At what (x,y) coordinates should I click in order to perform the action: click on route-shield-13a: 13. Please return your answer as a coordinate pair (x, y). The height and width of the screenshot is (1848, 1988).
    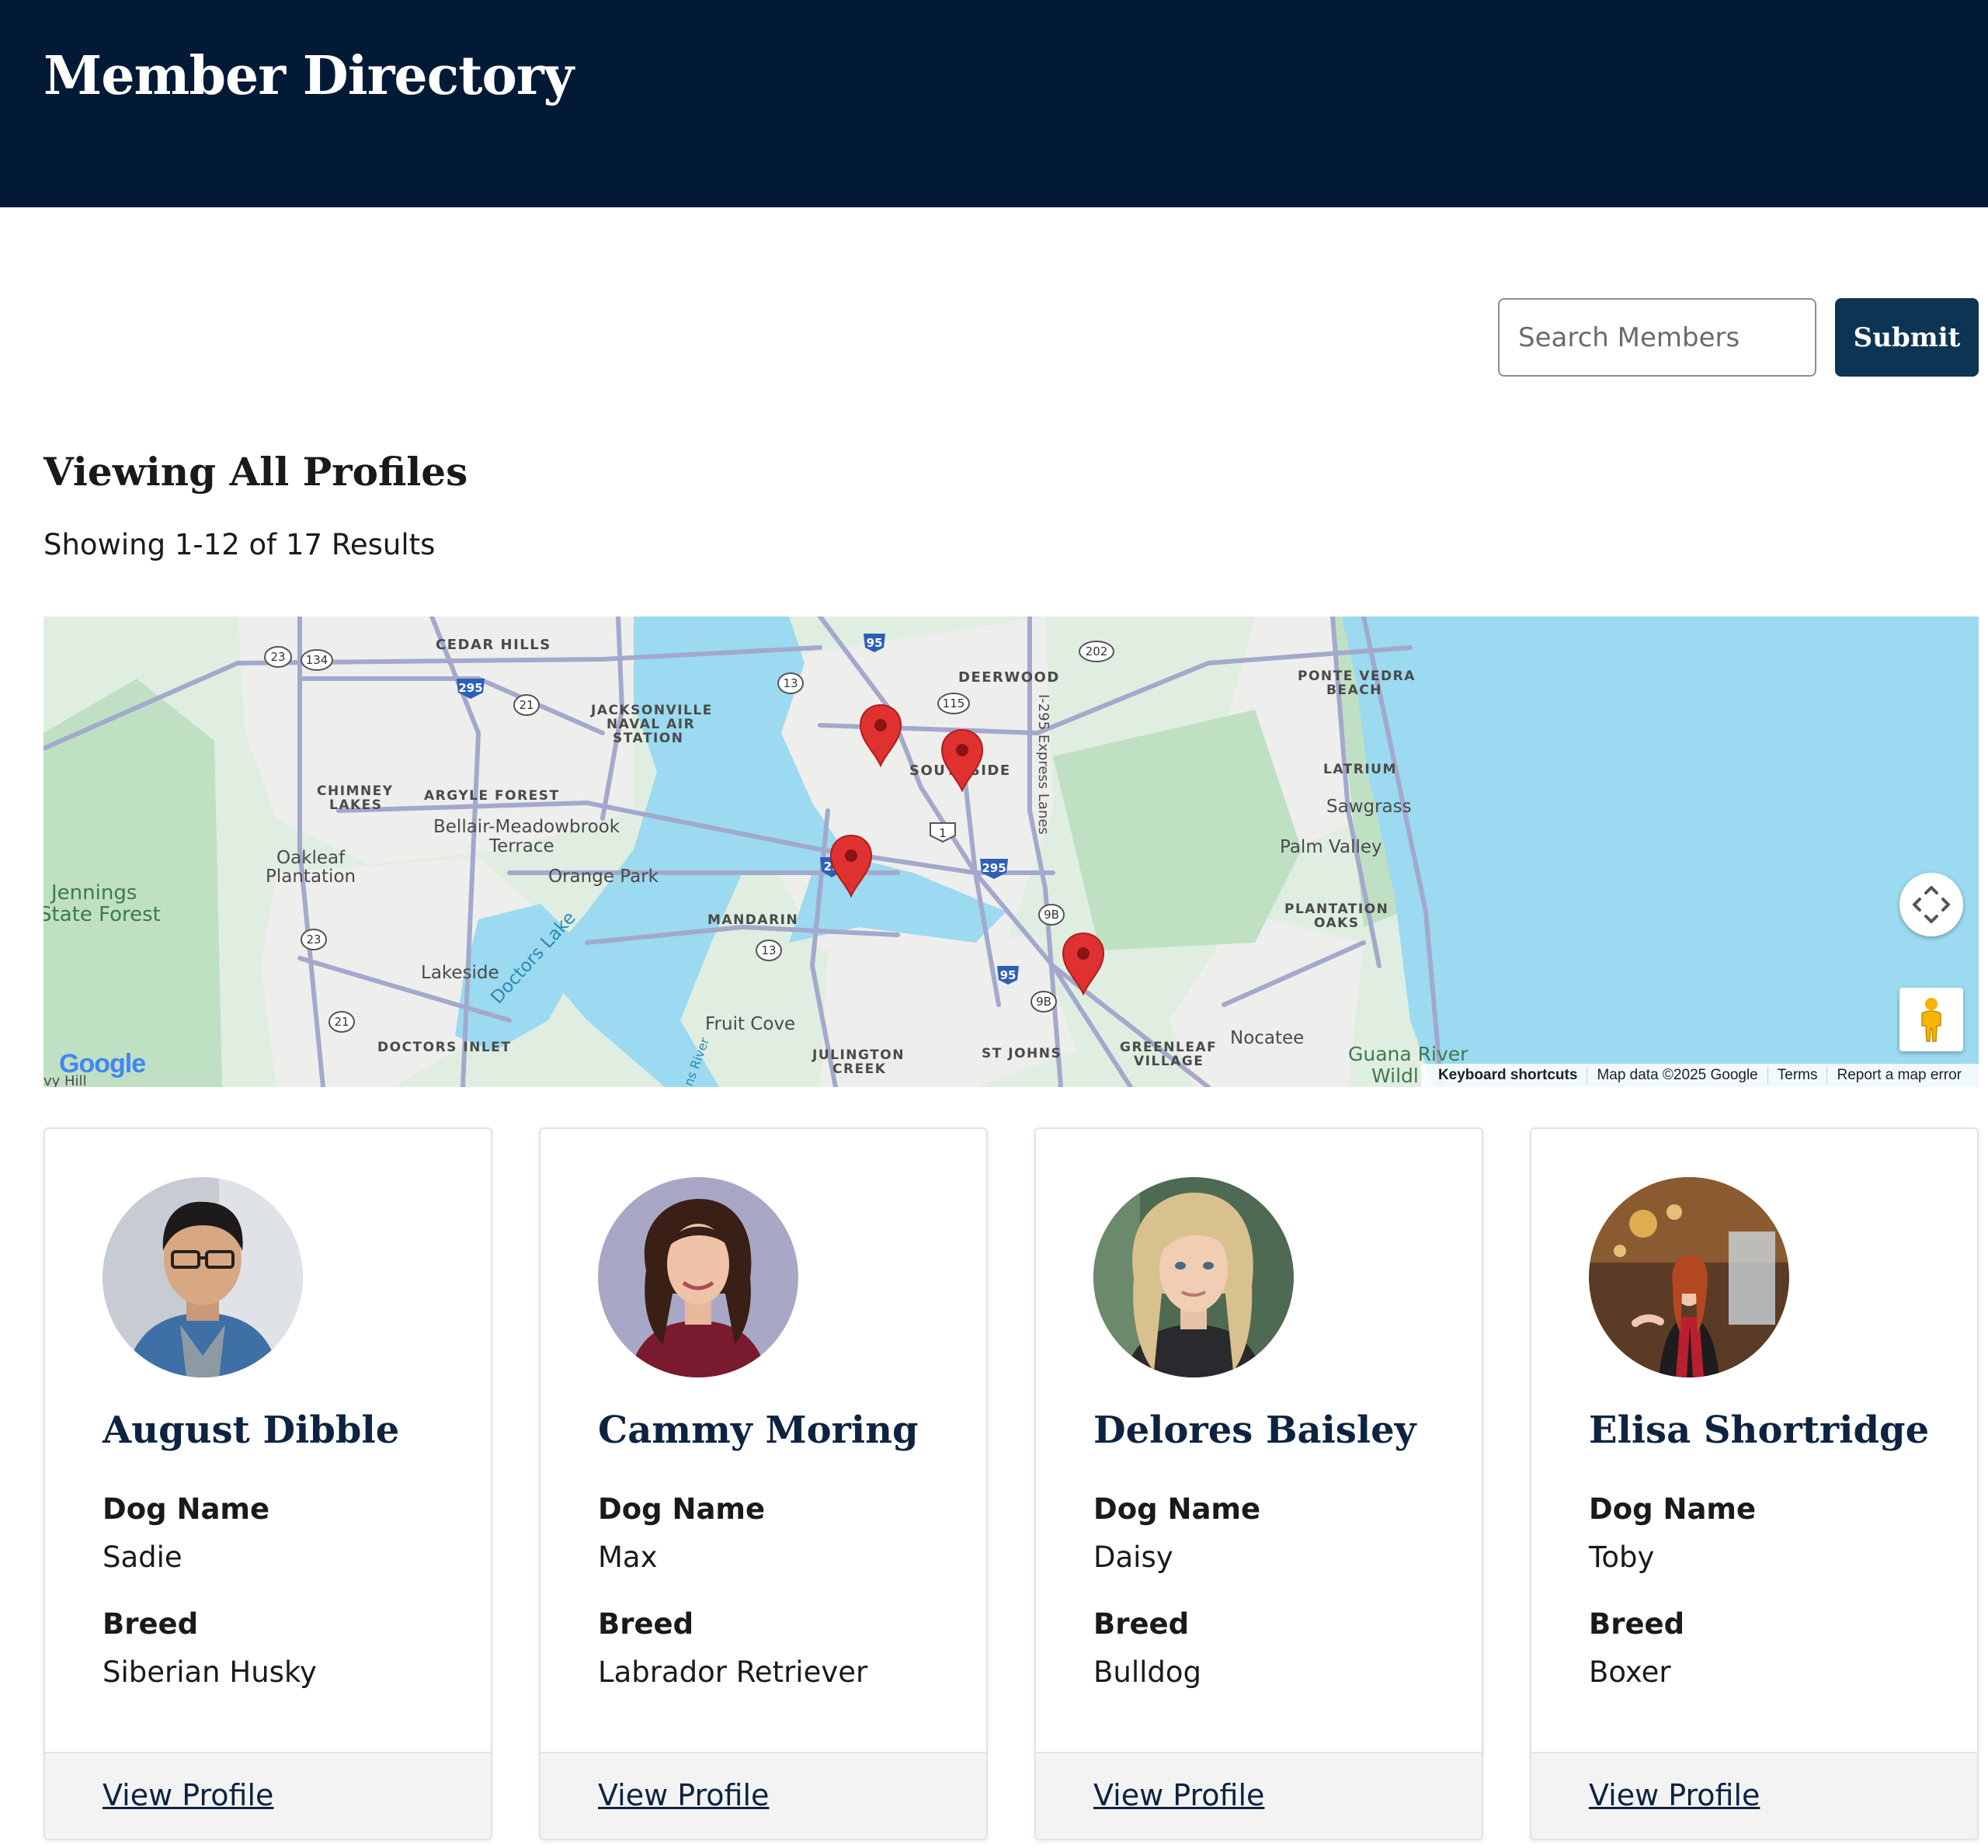
    Looking at the image, I should click on (790, 683).